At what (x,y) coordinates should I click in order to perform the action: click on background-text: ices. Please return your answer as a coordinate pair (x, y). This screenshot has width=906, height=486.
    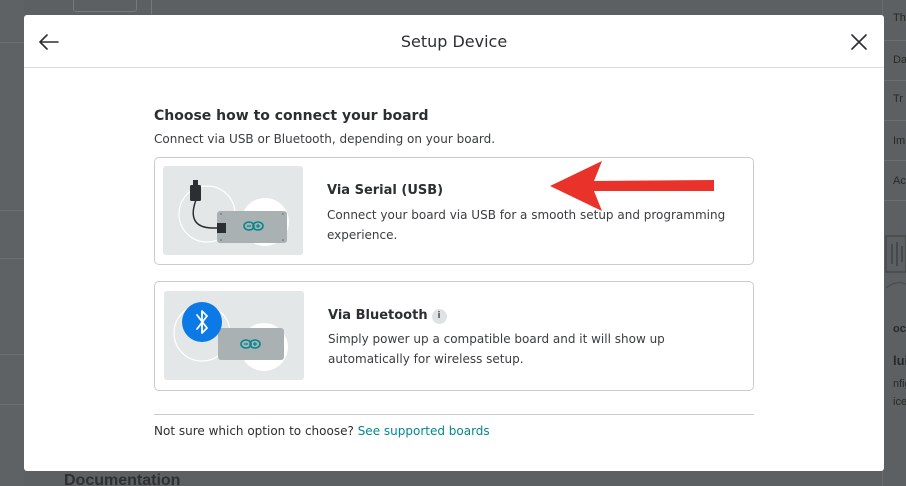
    Looking at the image, I should click on (899, 402).